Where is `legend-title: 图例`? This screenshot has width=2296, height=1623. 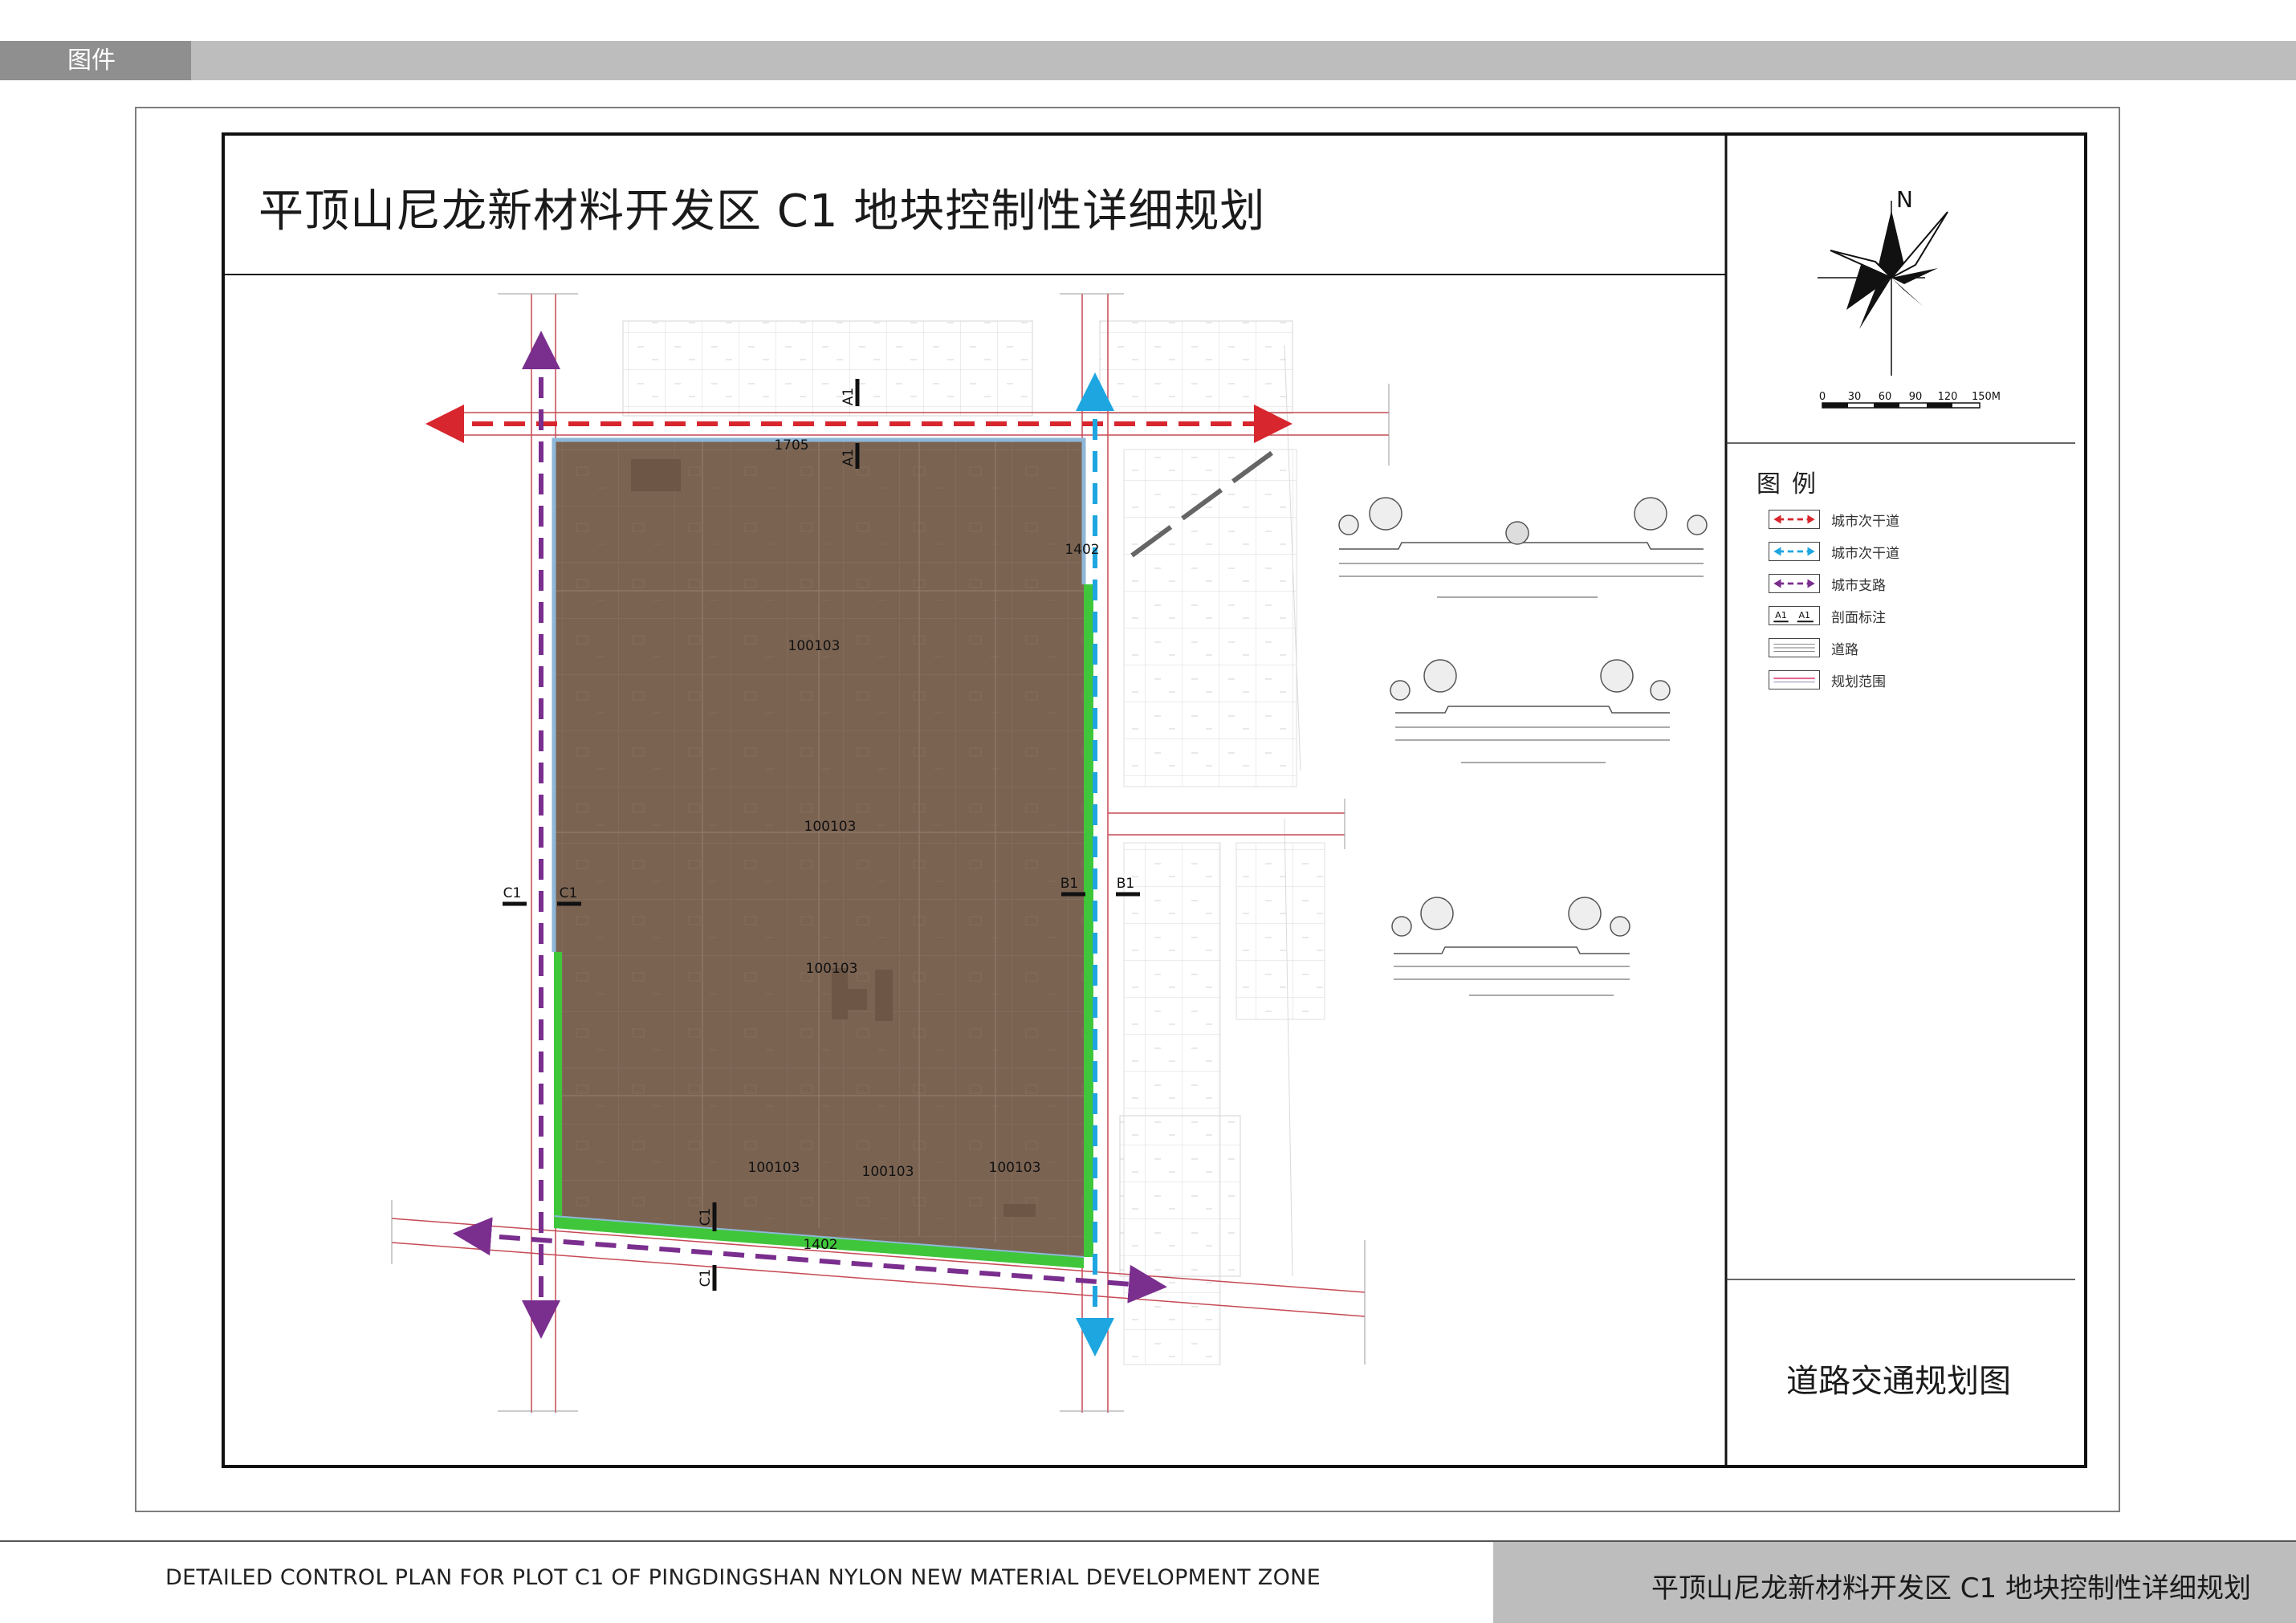
legend-title: 图例 is located at coordinates (1792, 484).